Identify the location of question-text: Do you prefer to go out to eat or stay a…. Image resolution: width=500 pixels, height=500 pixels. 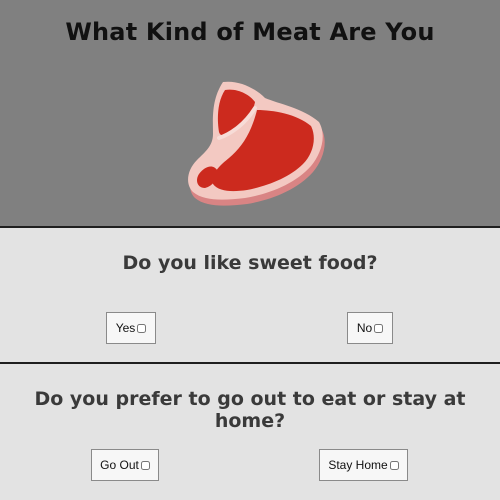
(250, 410).